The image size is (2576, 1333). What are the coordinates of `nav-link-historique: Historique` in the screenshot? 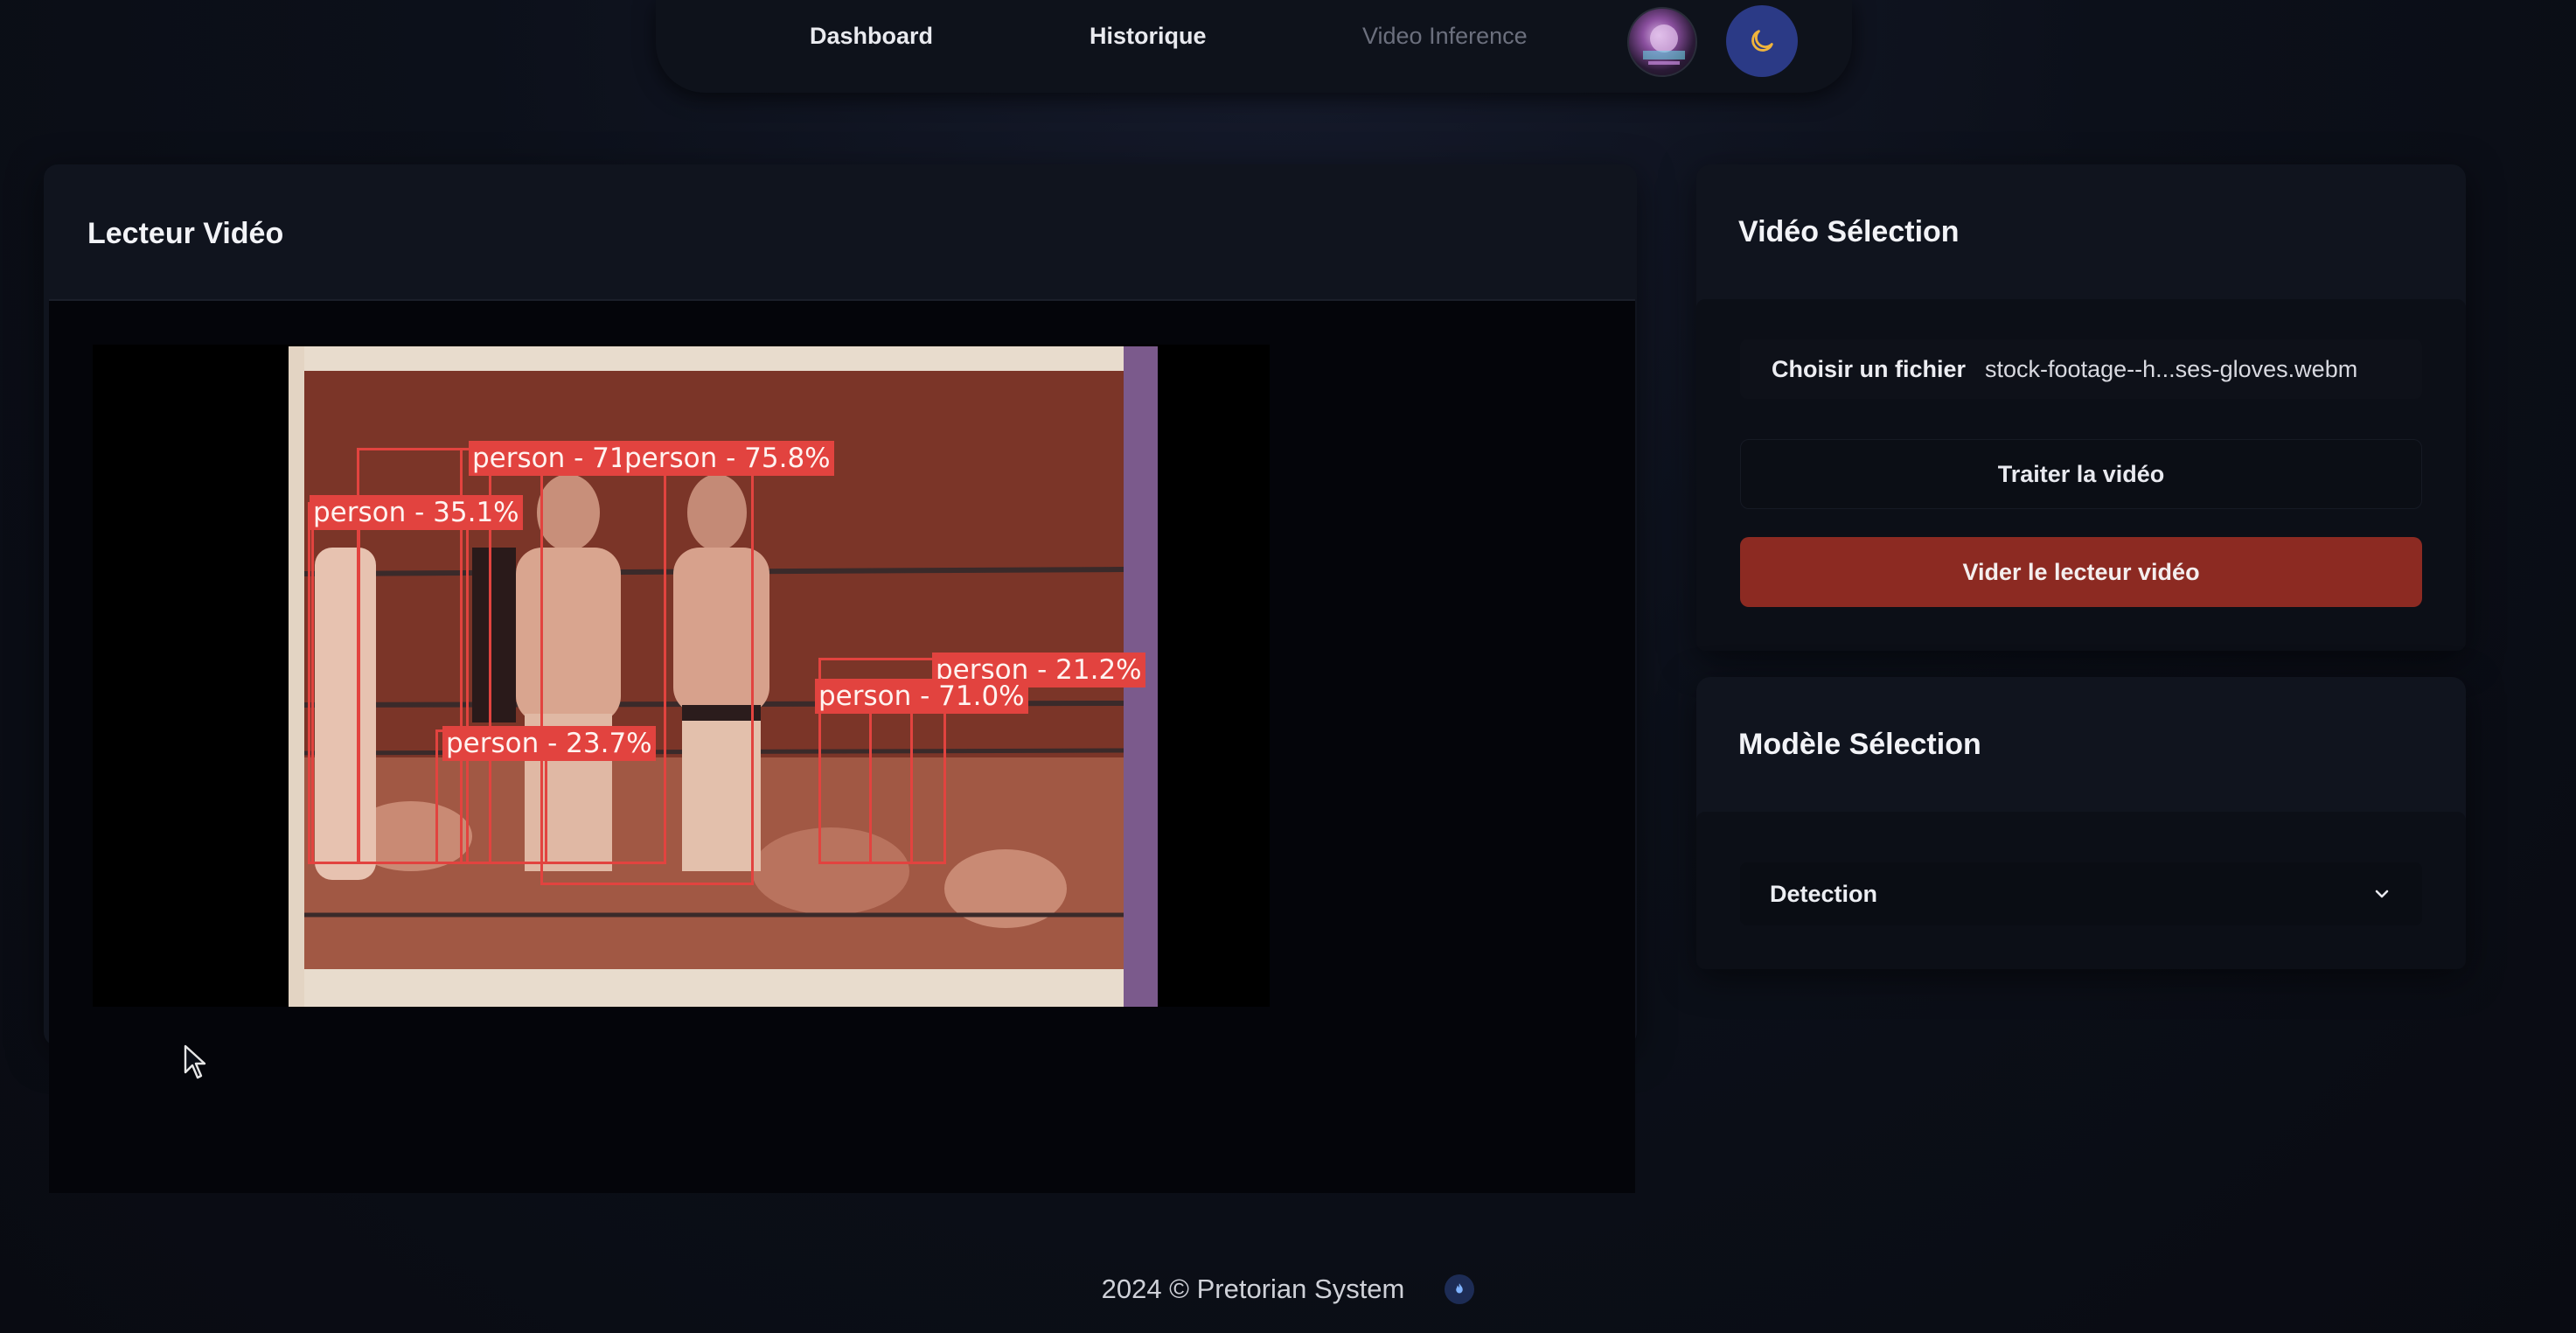 It's located at (1148, 36).